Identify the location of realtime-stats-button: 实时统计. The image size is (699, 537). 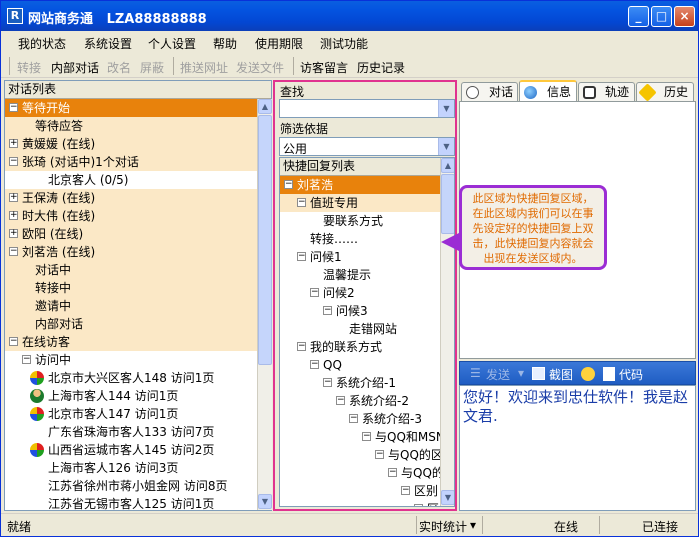
(443, 526).